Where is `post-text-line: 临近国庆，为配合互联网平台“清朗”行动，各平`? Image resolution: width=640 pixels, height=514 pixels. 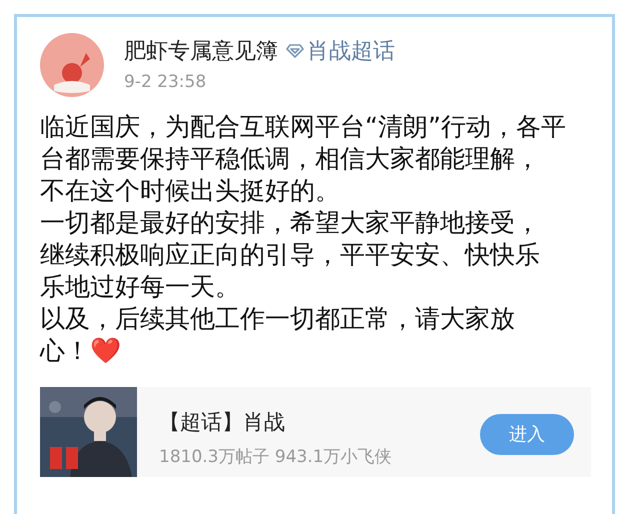
post-text-line: 临近国庆，为配合互联网平台“清朗”行动，各平 is located at coordinates (303, 127).